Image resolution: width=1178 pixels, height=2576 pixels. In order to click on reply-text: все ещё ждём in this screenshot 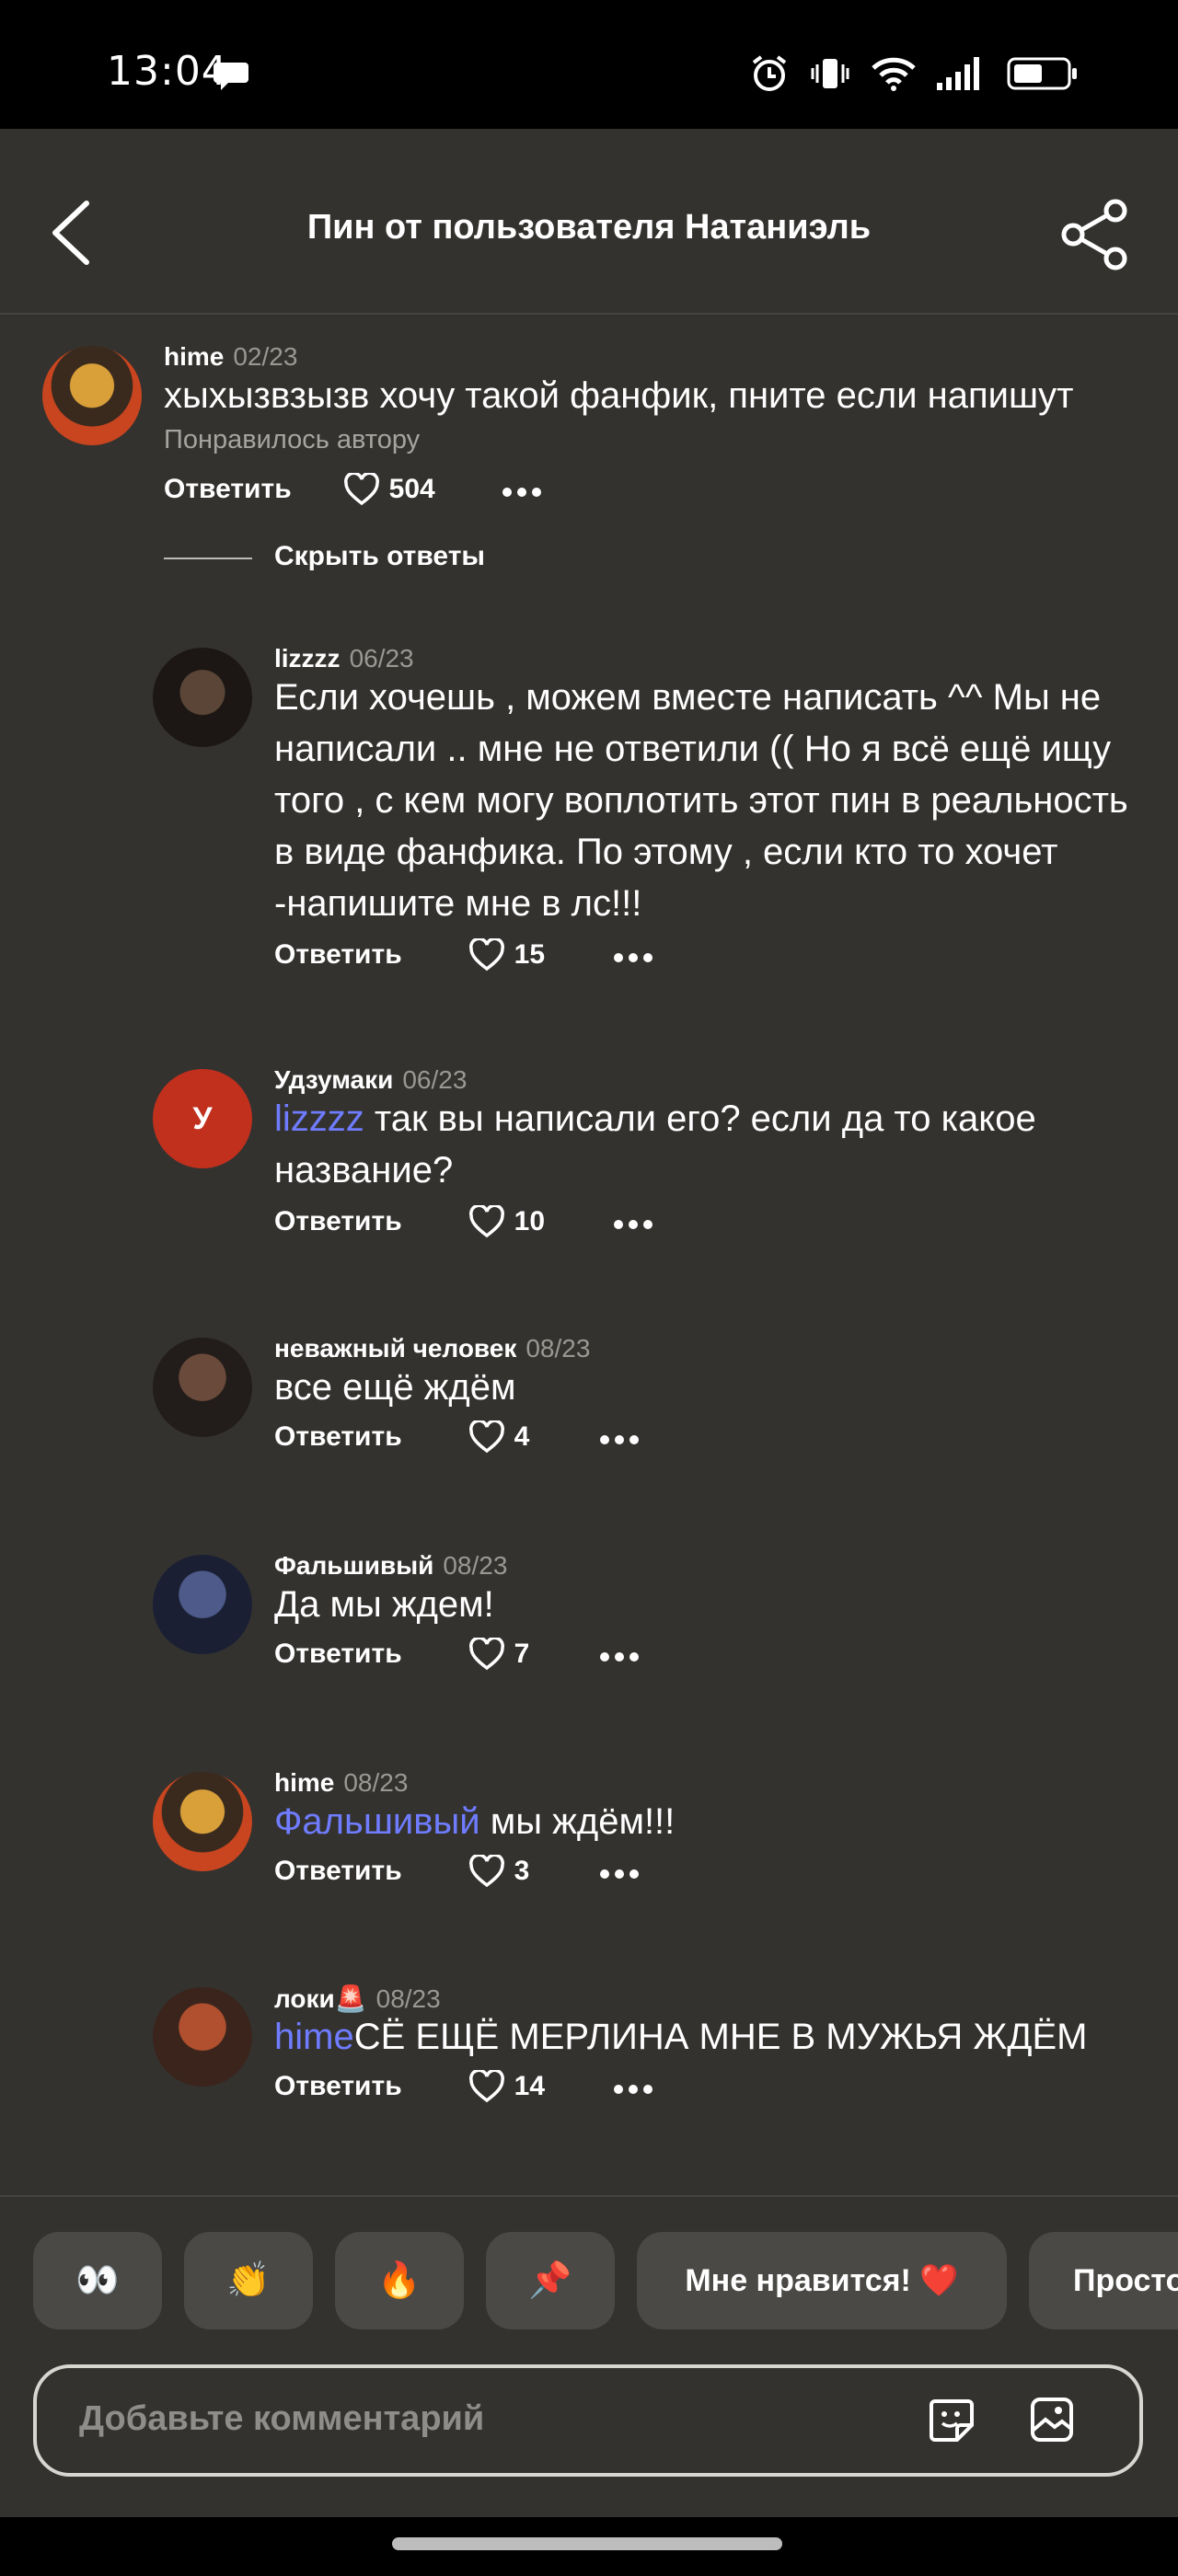, I will do `click(395, 1387)`.